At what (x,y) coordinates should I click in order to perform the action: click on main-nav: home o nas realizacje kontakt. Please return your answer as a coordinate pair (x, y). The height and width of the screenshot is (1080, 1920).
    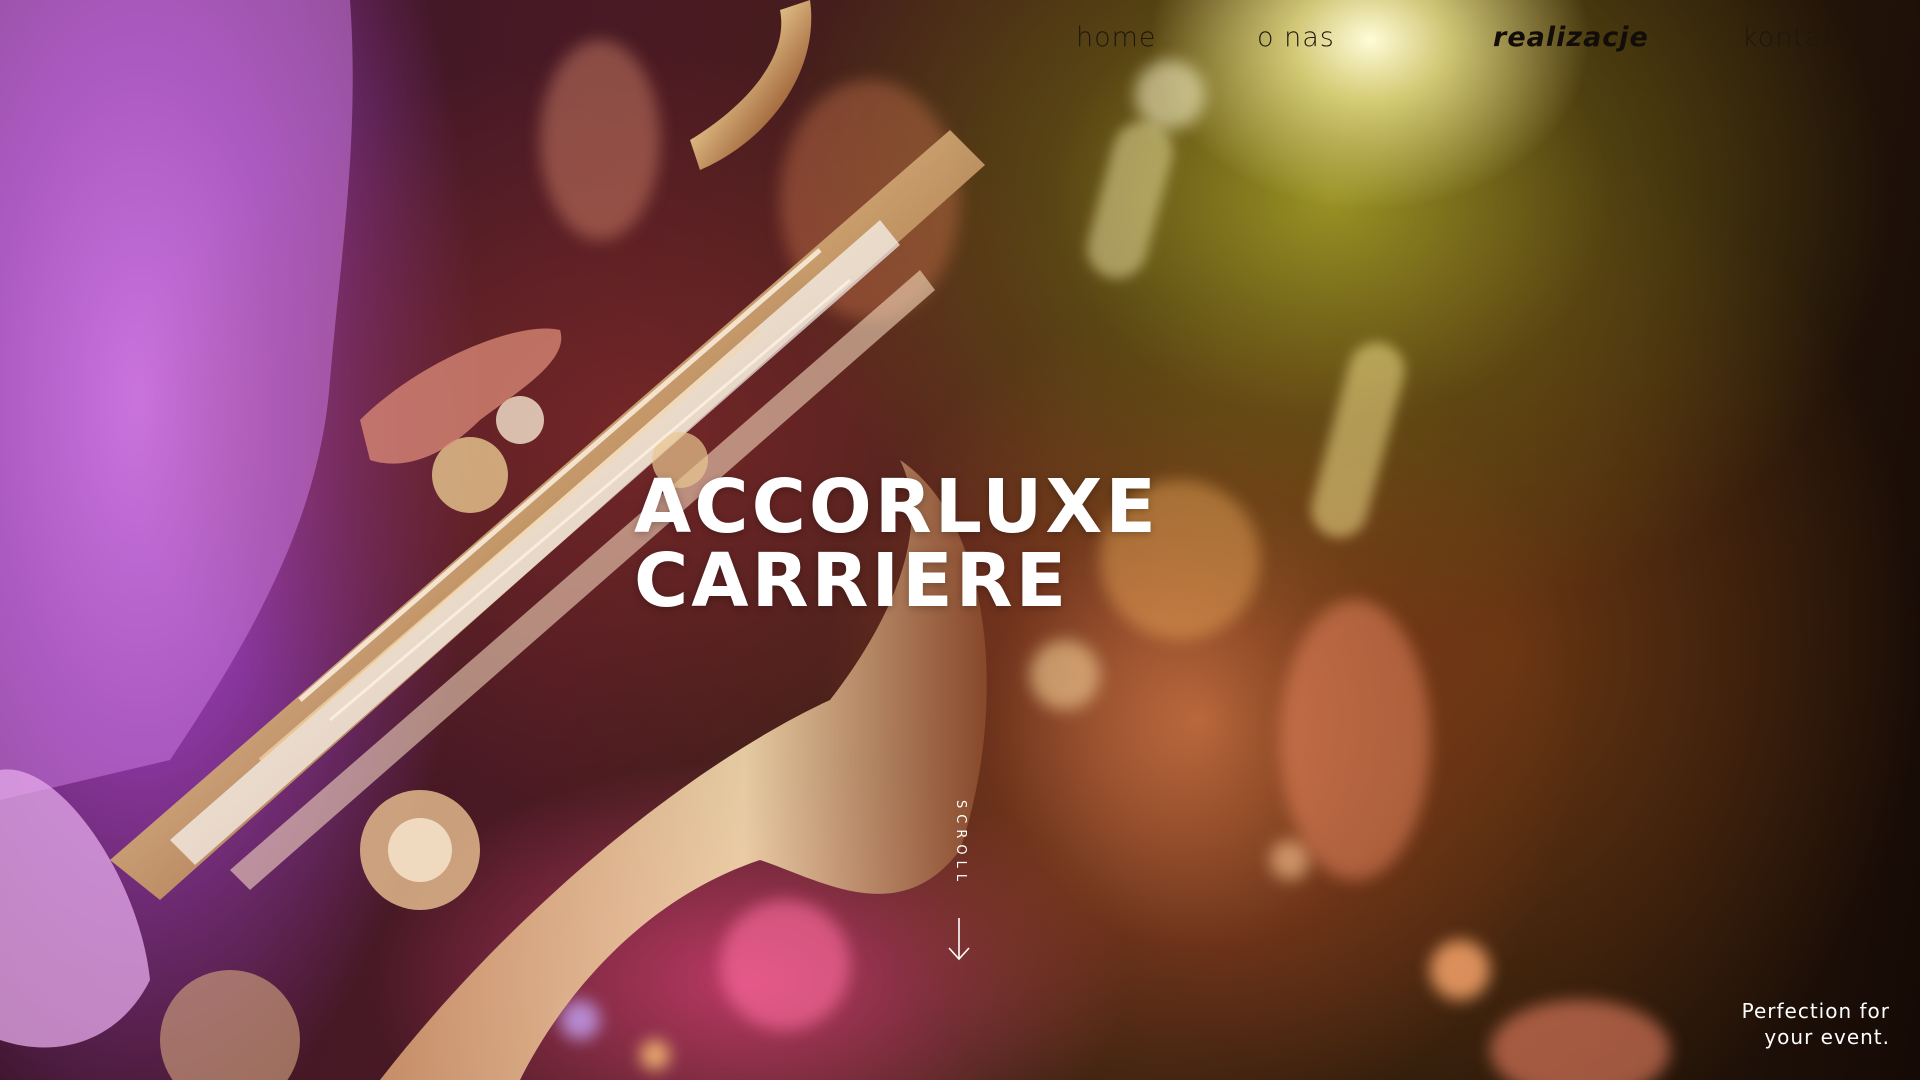
    Looking at the image, I should click on (960, 42).